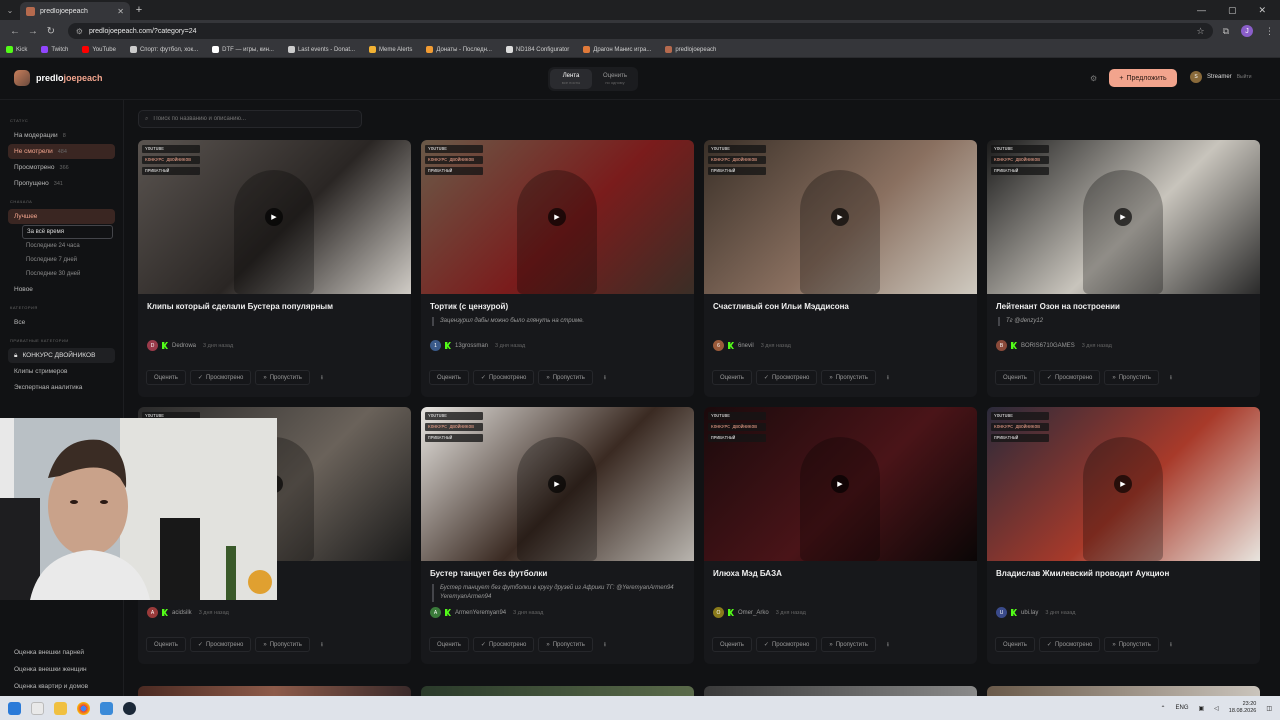 Image resolution: width=1280 pixels, height=720 pixels. What do you see at coordinates (1269, 31) in the screenshot?
I see `menu-icon: ⋮` at bounding box center [1269, 31].